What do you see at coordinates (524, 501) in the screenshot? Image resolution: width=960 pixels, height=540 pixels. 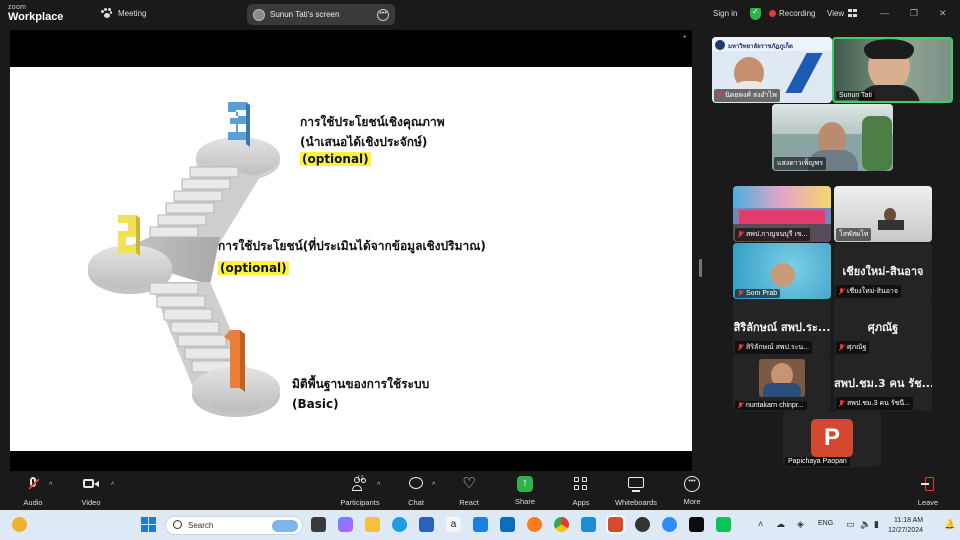 I see `share-label: Share` at bounding box center [524, 501].